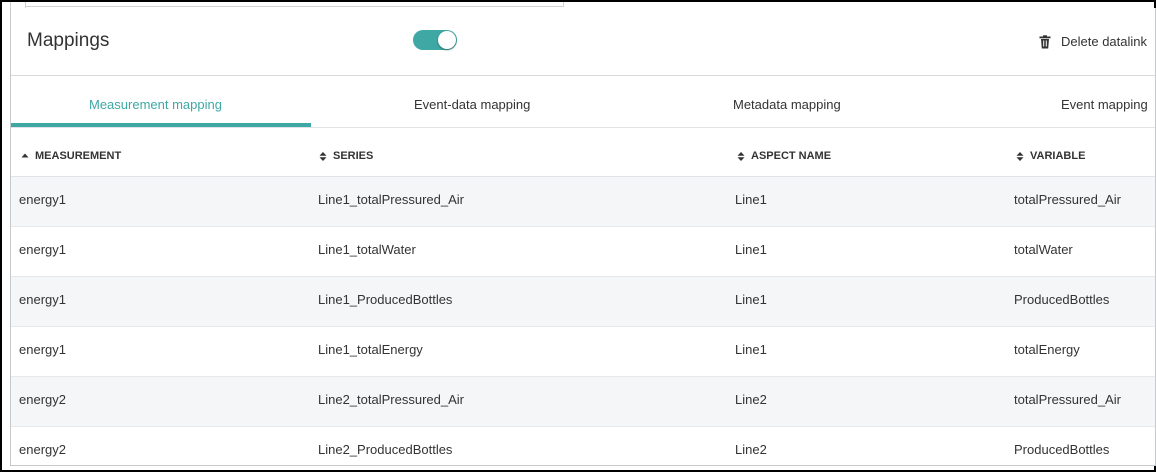 The height and width of the screenshot is (472, 1156). I want to click on column-header-series: SERIES, so click(346, 156).